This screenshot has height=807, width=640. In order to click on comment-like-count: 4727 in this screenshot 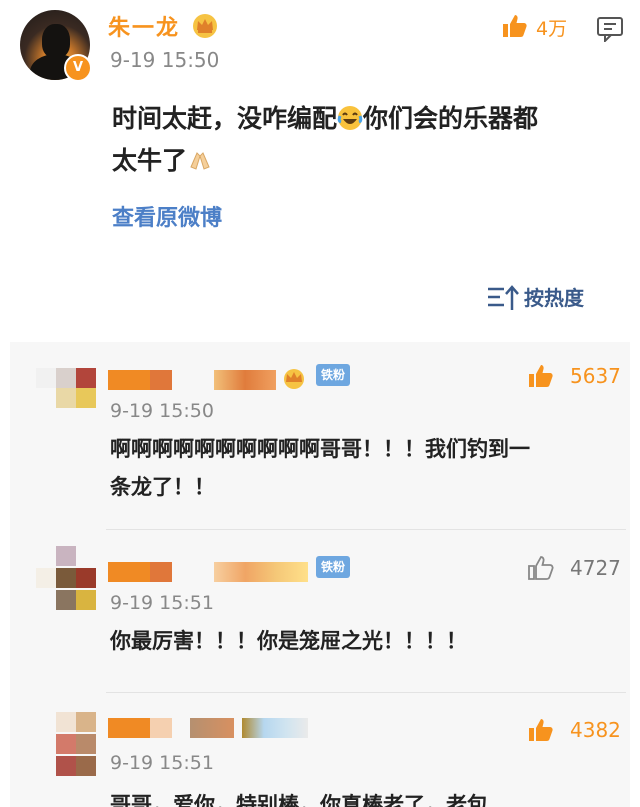, I will do `click(595, 568)`.